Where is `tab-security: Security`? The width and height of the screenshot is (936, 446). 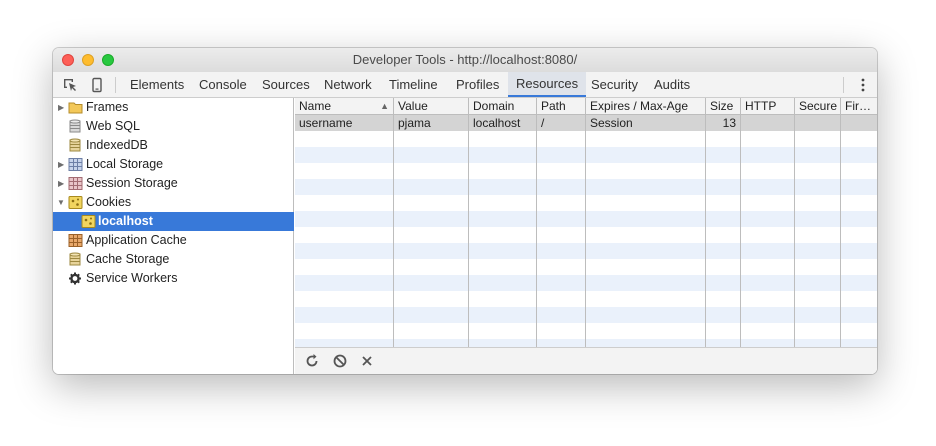 tab-security: Security is located at coordinates (614, 84).